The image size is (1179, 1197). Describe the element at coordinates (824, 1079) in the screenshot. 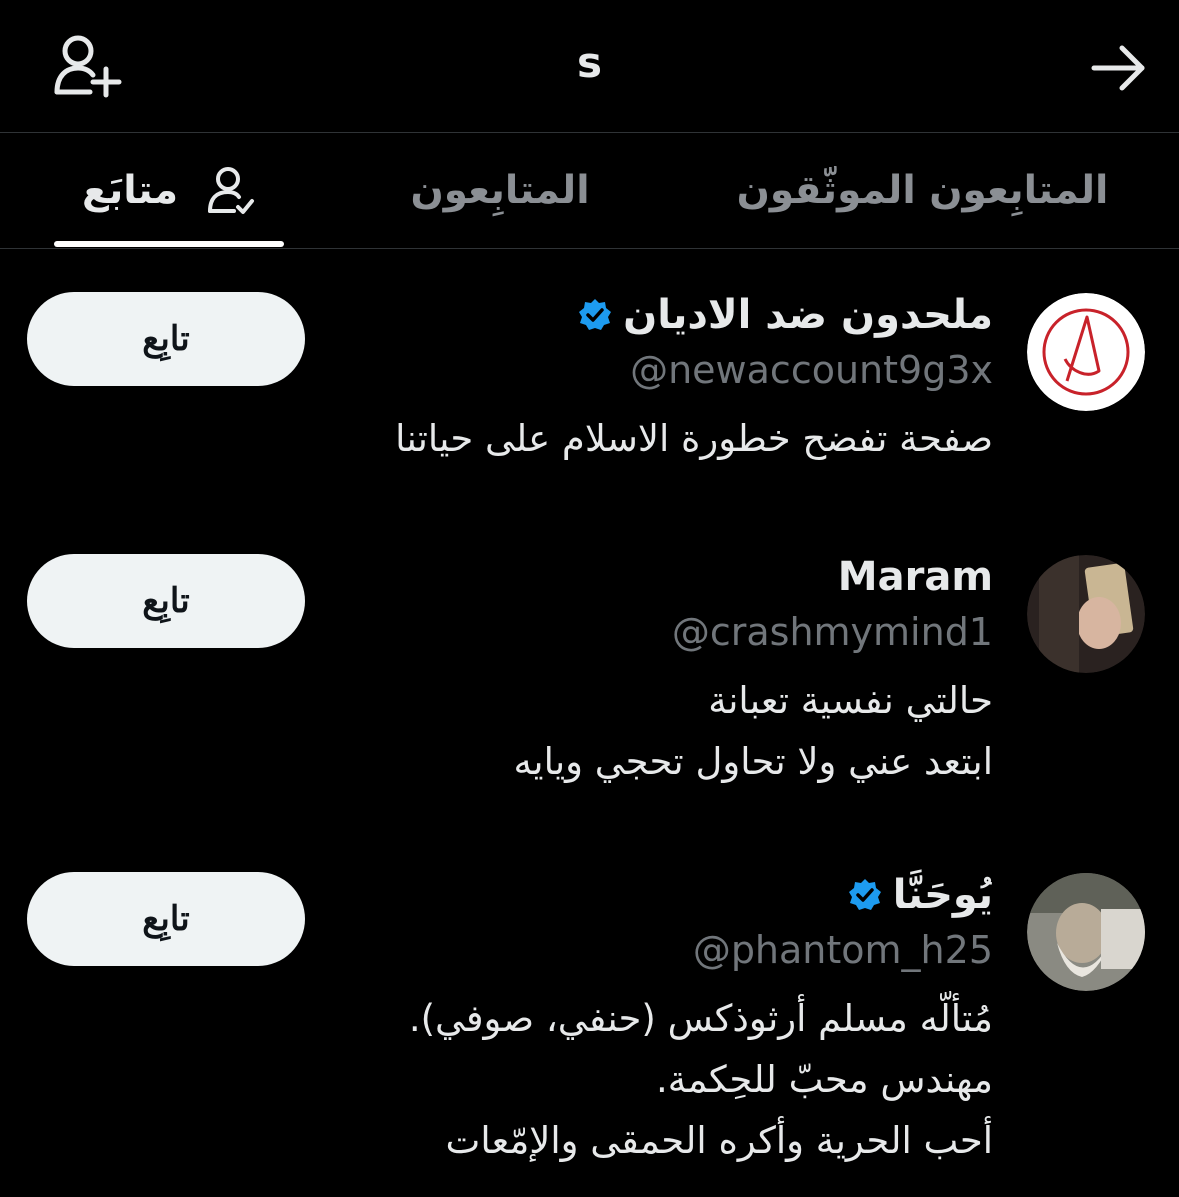

I see `bio-line: مهندس محبّ للحِكمة.` at that location.